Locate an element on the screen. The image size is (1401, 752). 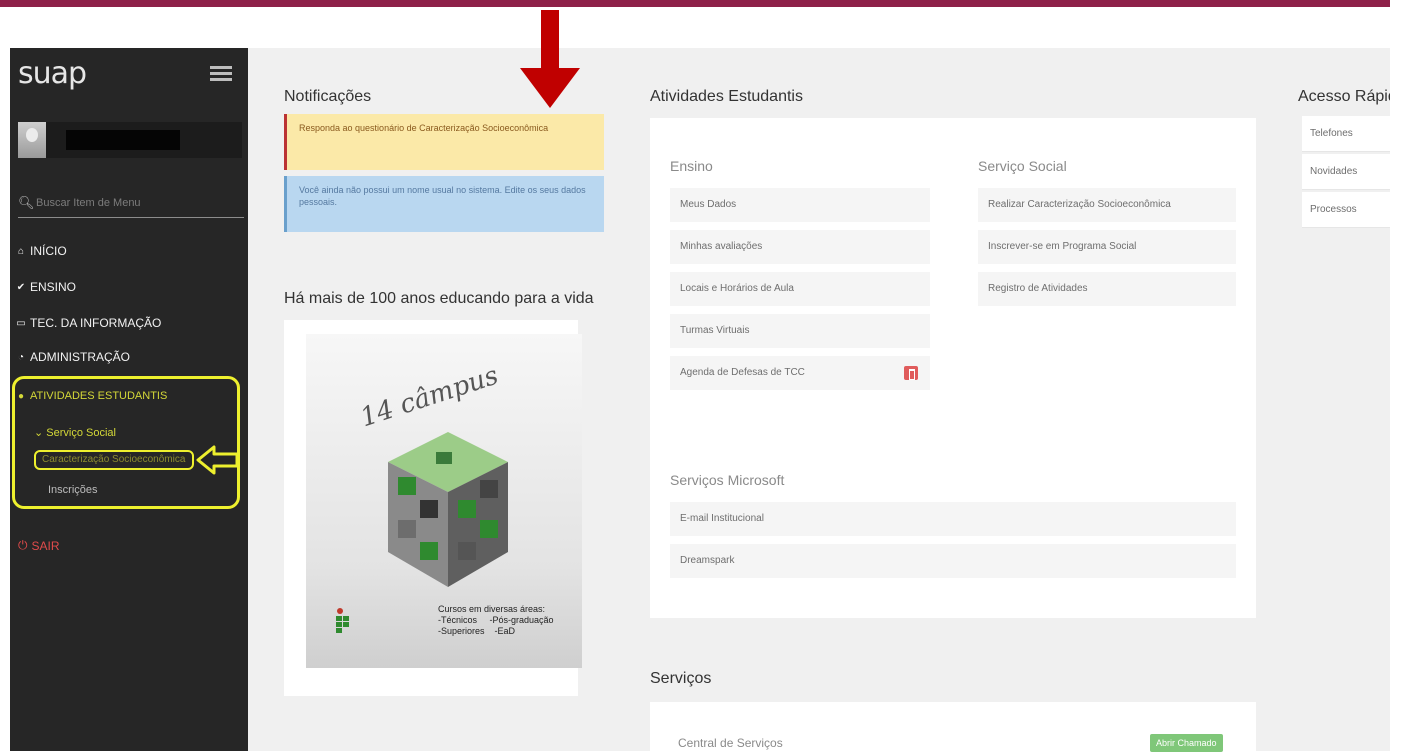
list-item: Turmas Virtuais is located at coordinates (800, 331).